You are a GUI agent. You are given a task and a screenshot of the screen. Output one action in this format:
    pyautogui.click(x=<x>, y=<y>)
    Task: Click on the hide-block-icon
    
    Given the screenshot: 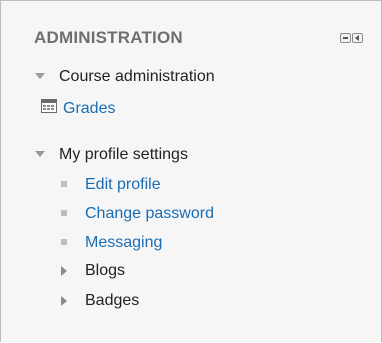 What is the action you would take?
    pyautogui.click(x=345, y=38)
    